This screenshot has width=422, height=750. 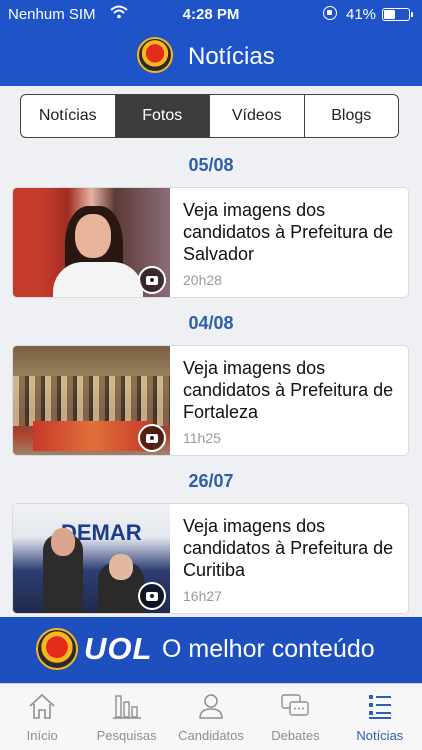 I want to click on battery-percent: 41%, so click(x=361, y=14).